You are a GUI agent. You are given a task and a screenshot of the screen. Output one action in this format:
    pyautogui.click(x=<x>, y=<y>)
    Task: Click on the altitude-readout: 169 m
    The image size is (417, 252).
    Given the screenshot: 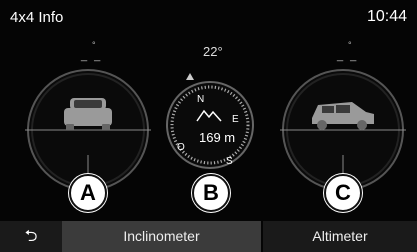 What is the action you would take?
    pyautogui.click(x=217, y=137)
    